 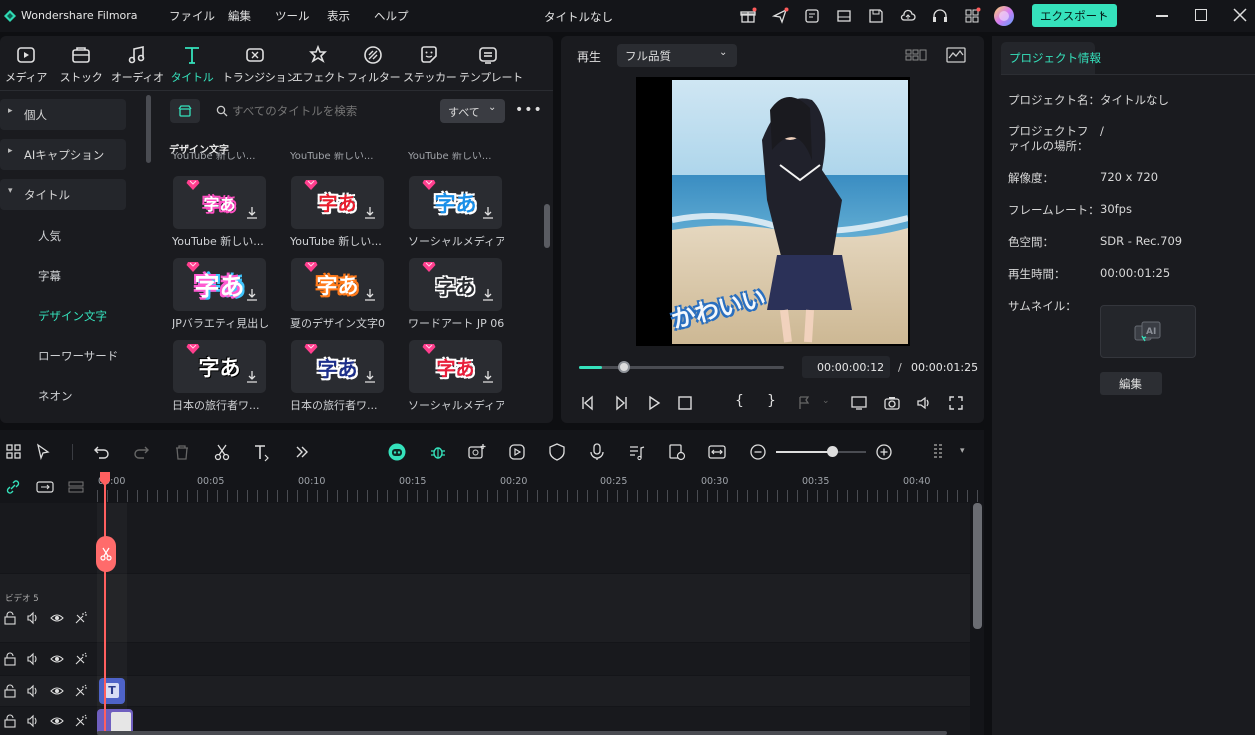 What do you see at coordinates (1004, 16) in the screenshot?
I see `avatar` at bounding box center [1004, 16].